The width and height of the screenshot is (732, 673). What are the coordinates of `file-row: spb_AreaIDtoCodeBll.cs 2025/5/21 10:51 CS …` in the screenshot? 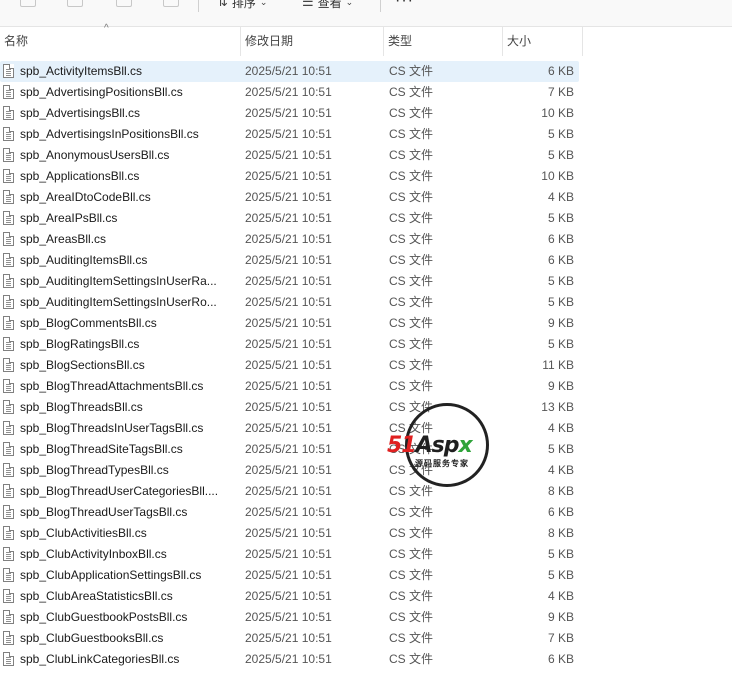 It's located at (289, 197).